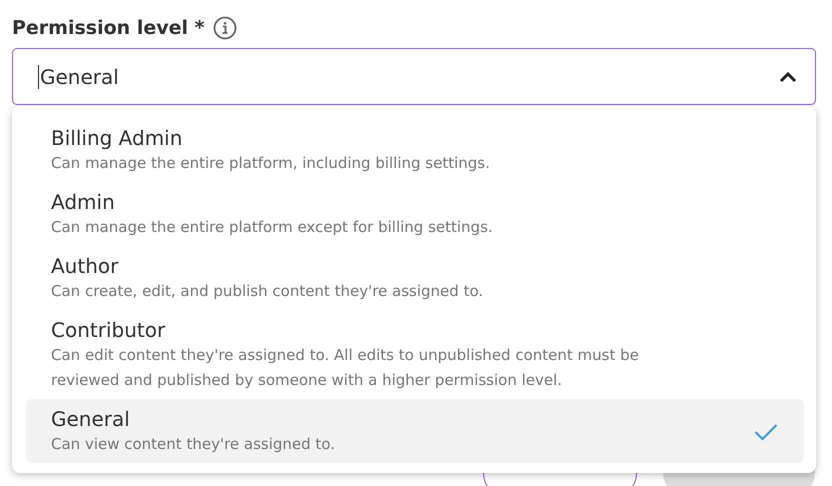 The image size is (832, 486). I want to click on chevron-icon, so click(788, 76).